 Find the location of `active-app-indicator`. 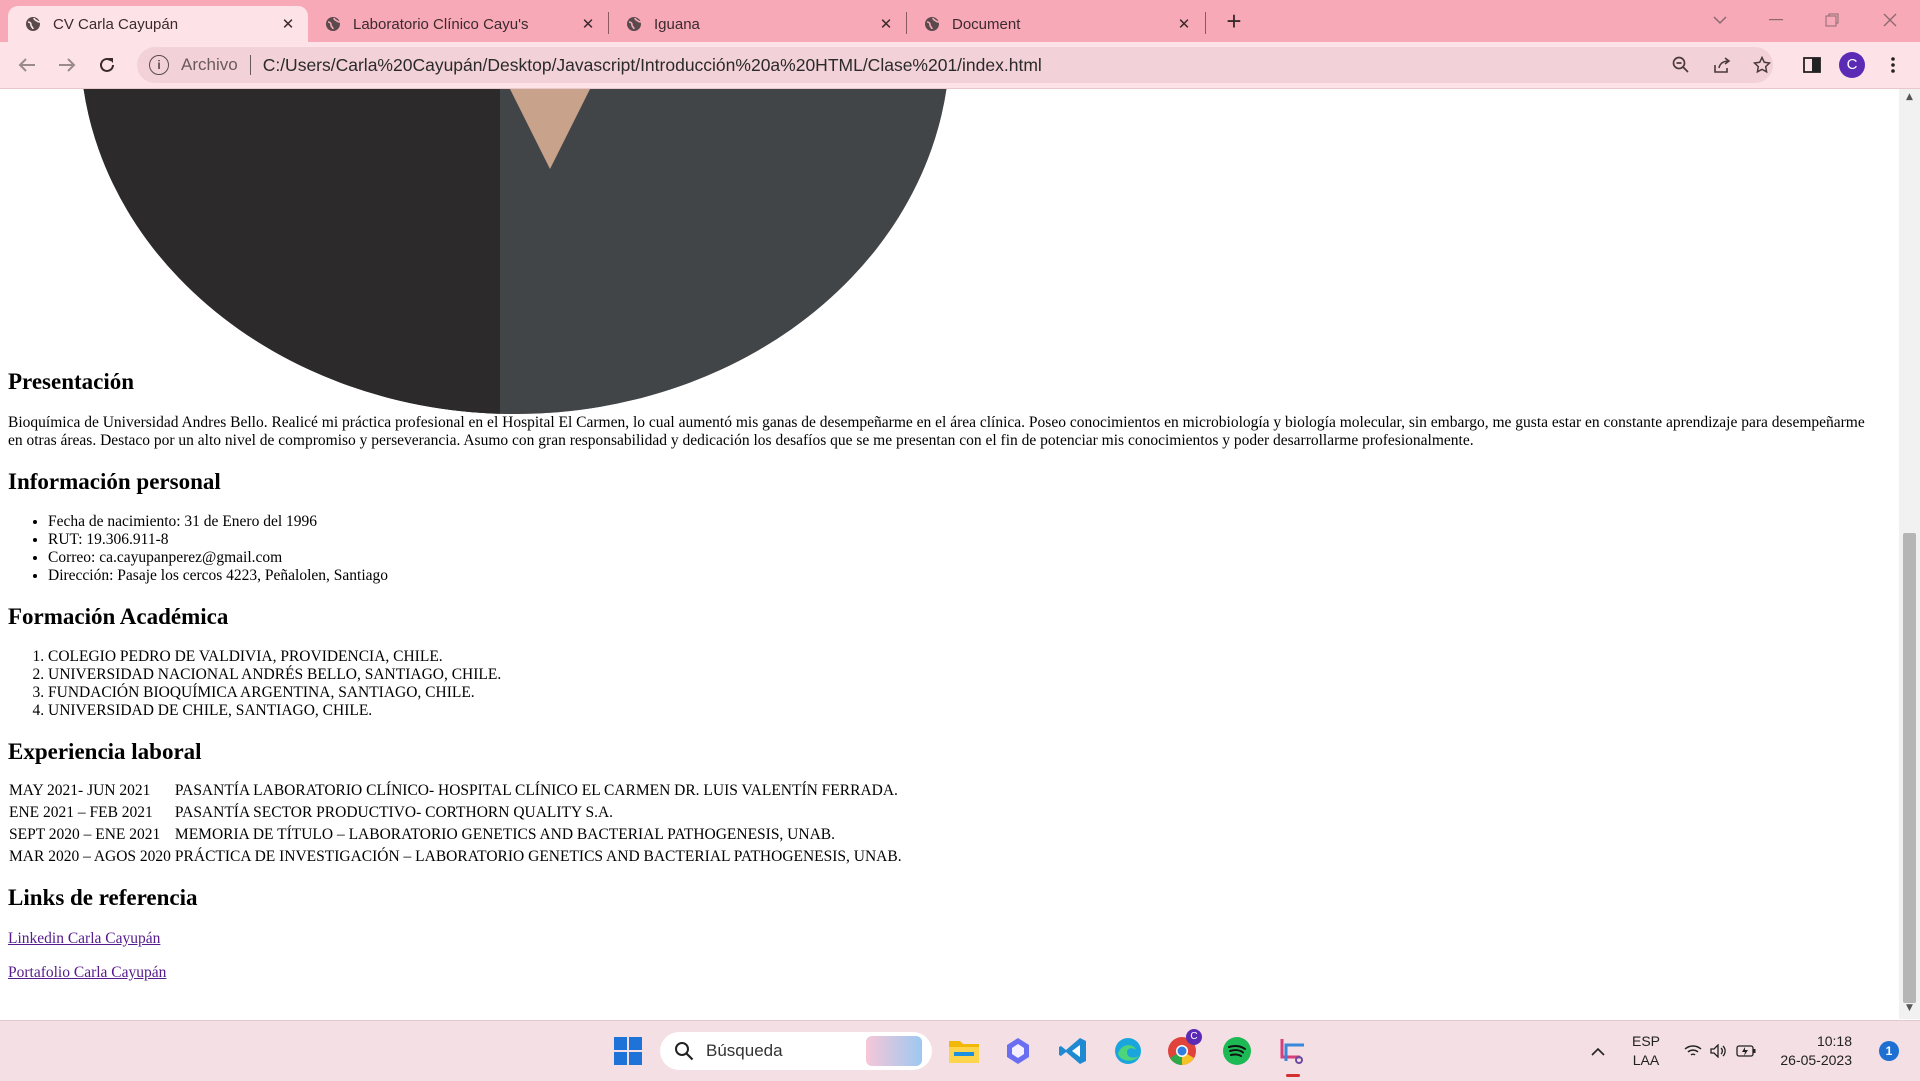

active-app-indicator is located at coordinates (1293, 1075).